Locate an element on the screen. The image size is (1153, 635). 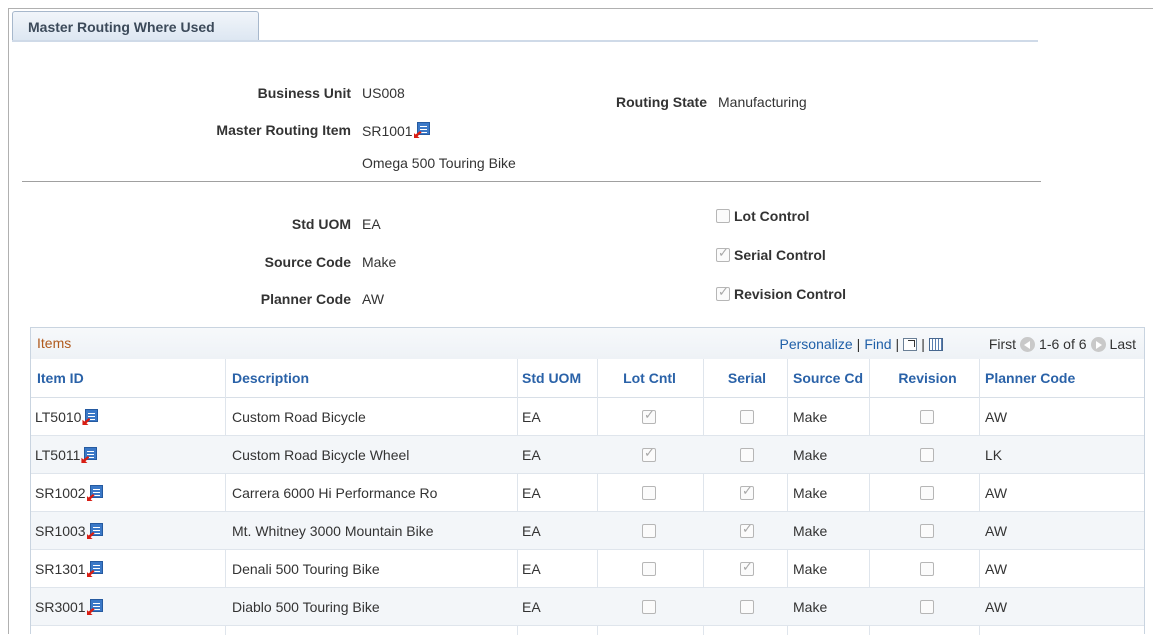
lot-control-checkbox is located at coordinates (723, 216).